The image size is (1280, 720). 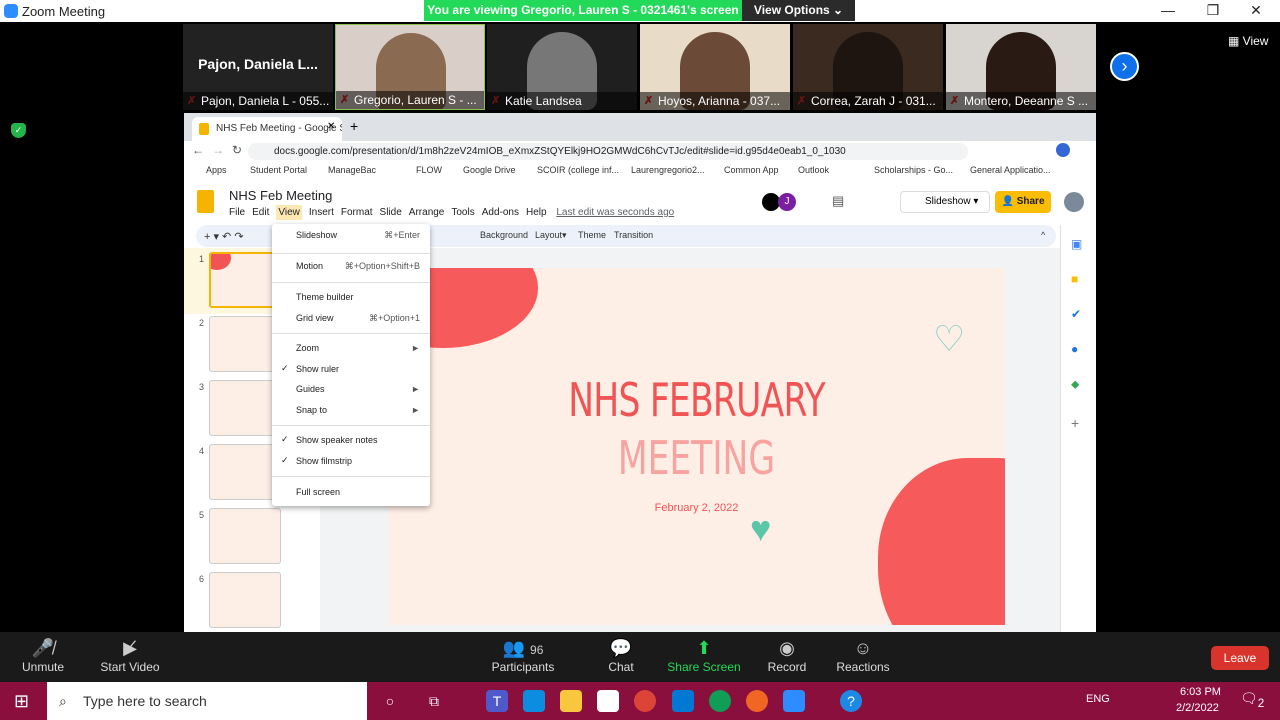 I want to click on collapse-icon: ^, so click(x=1043, y=235).